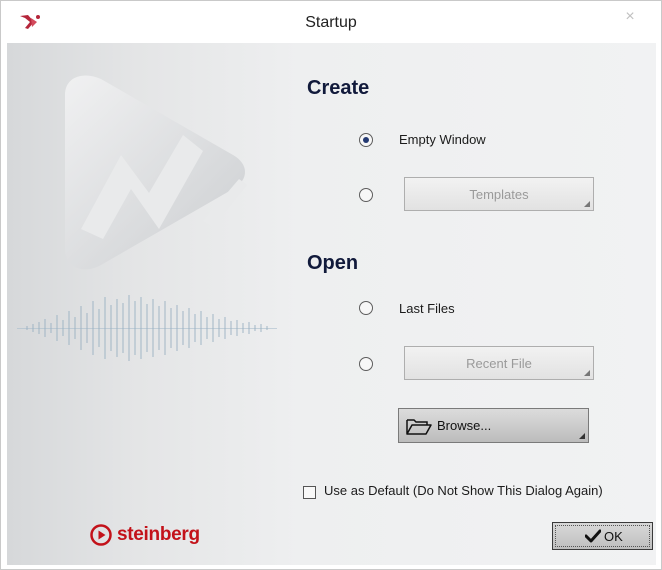 The image size is (662, 570). I want to click on title-bar: Startup ×, so click(331, 22).